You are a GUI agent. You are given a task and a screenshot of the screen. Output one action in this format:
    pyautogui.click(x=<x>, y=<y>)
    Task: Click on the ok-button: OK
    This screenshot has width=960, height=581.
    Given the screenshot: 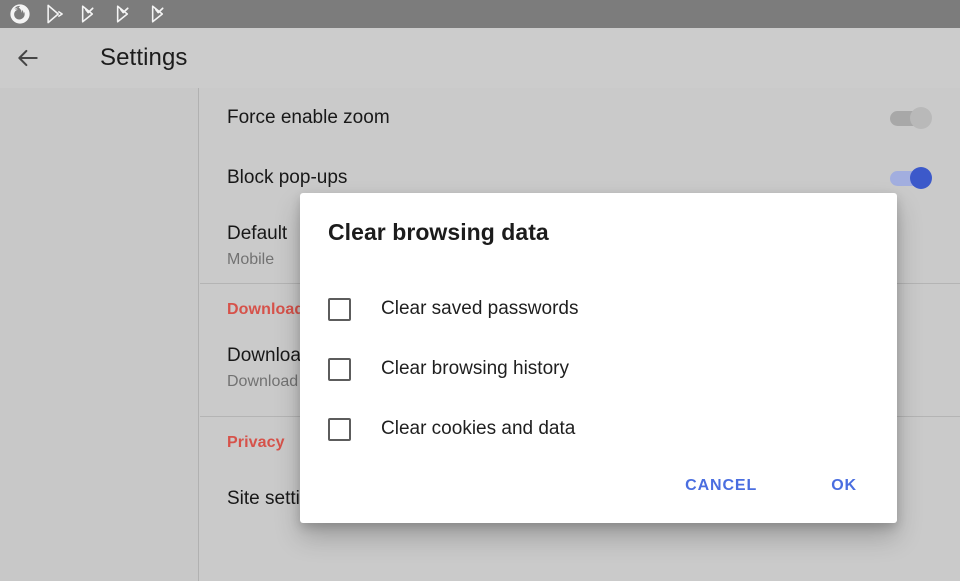 What is the action you would take?
    pyautogui.click(x=844, y=486)
    